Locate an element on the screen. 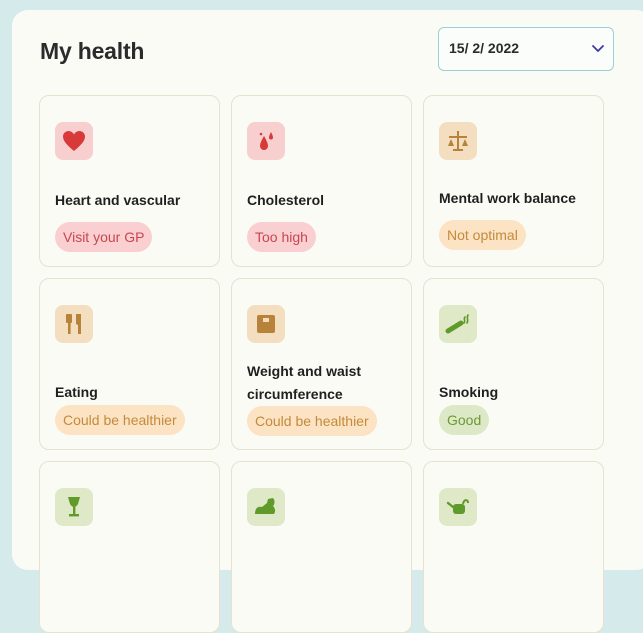 This screenshot has width=643, height=633. card-title: Eating is located at coordinates (76, 392).